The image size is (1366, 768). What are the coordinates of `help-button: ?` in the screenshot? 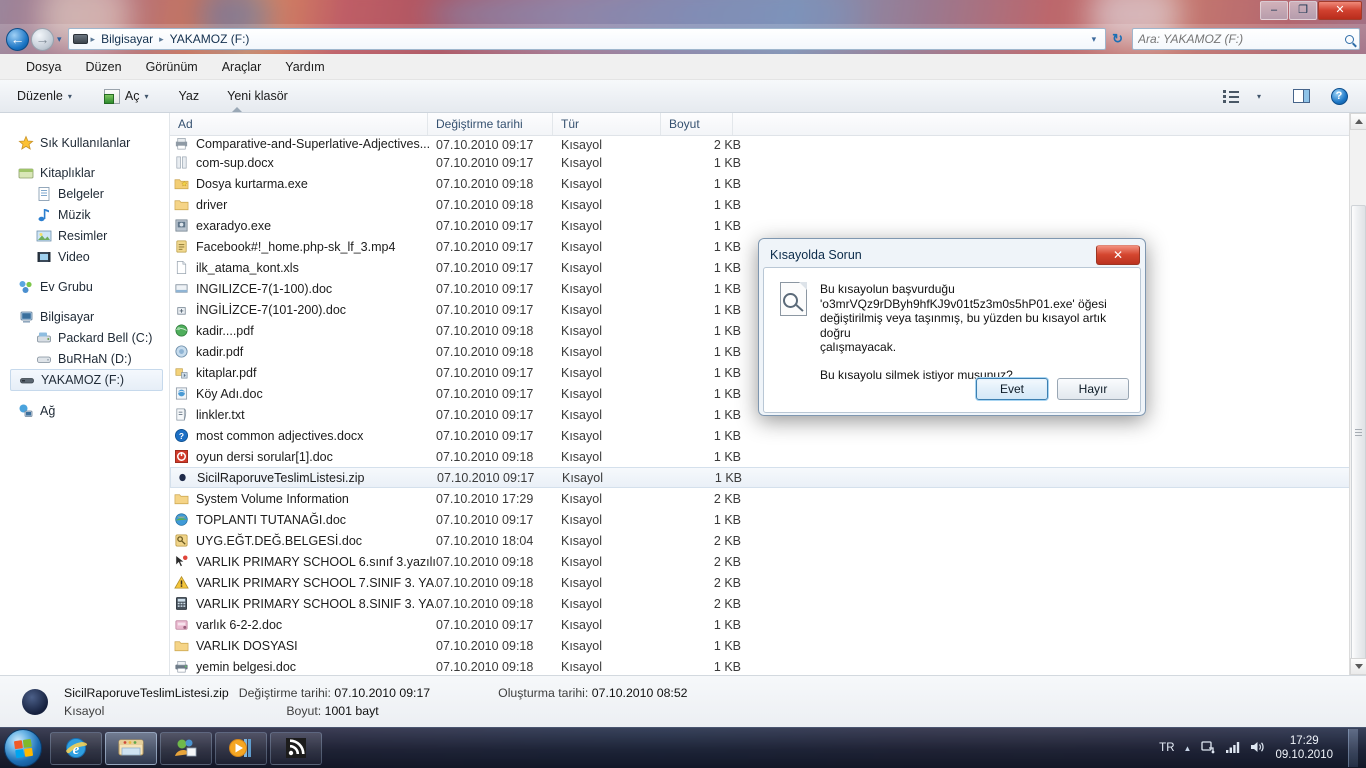 It's located at (1339, 96).